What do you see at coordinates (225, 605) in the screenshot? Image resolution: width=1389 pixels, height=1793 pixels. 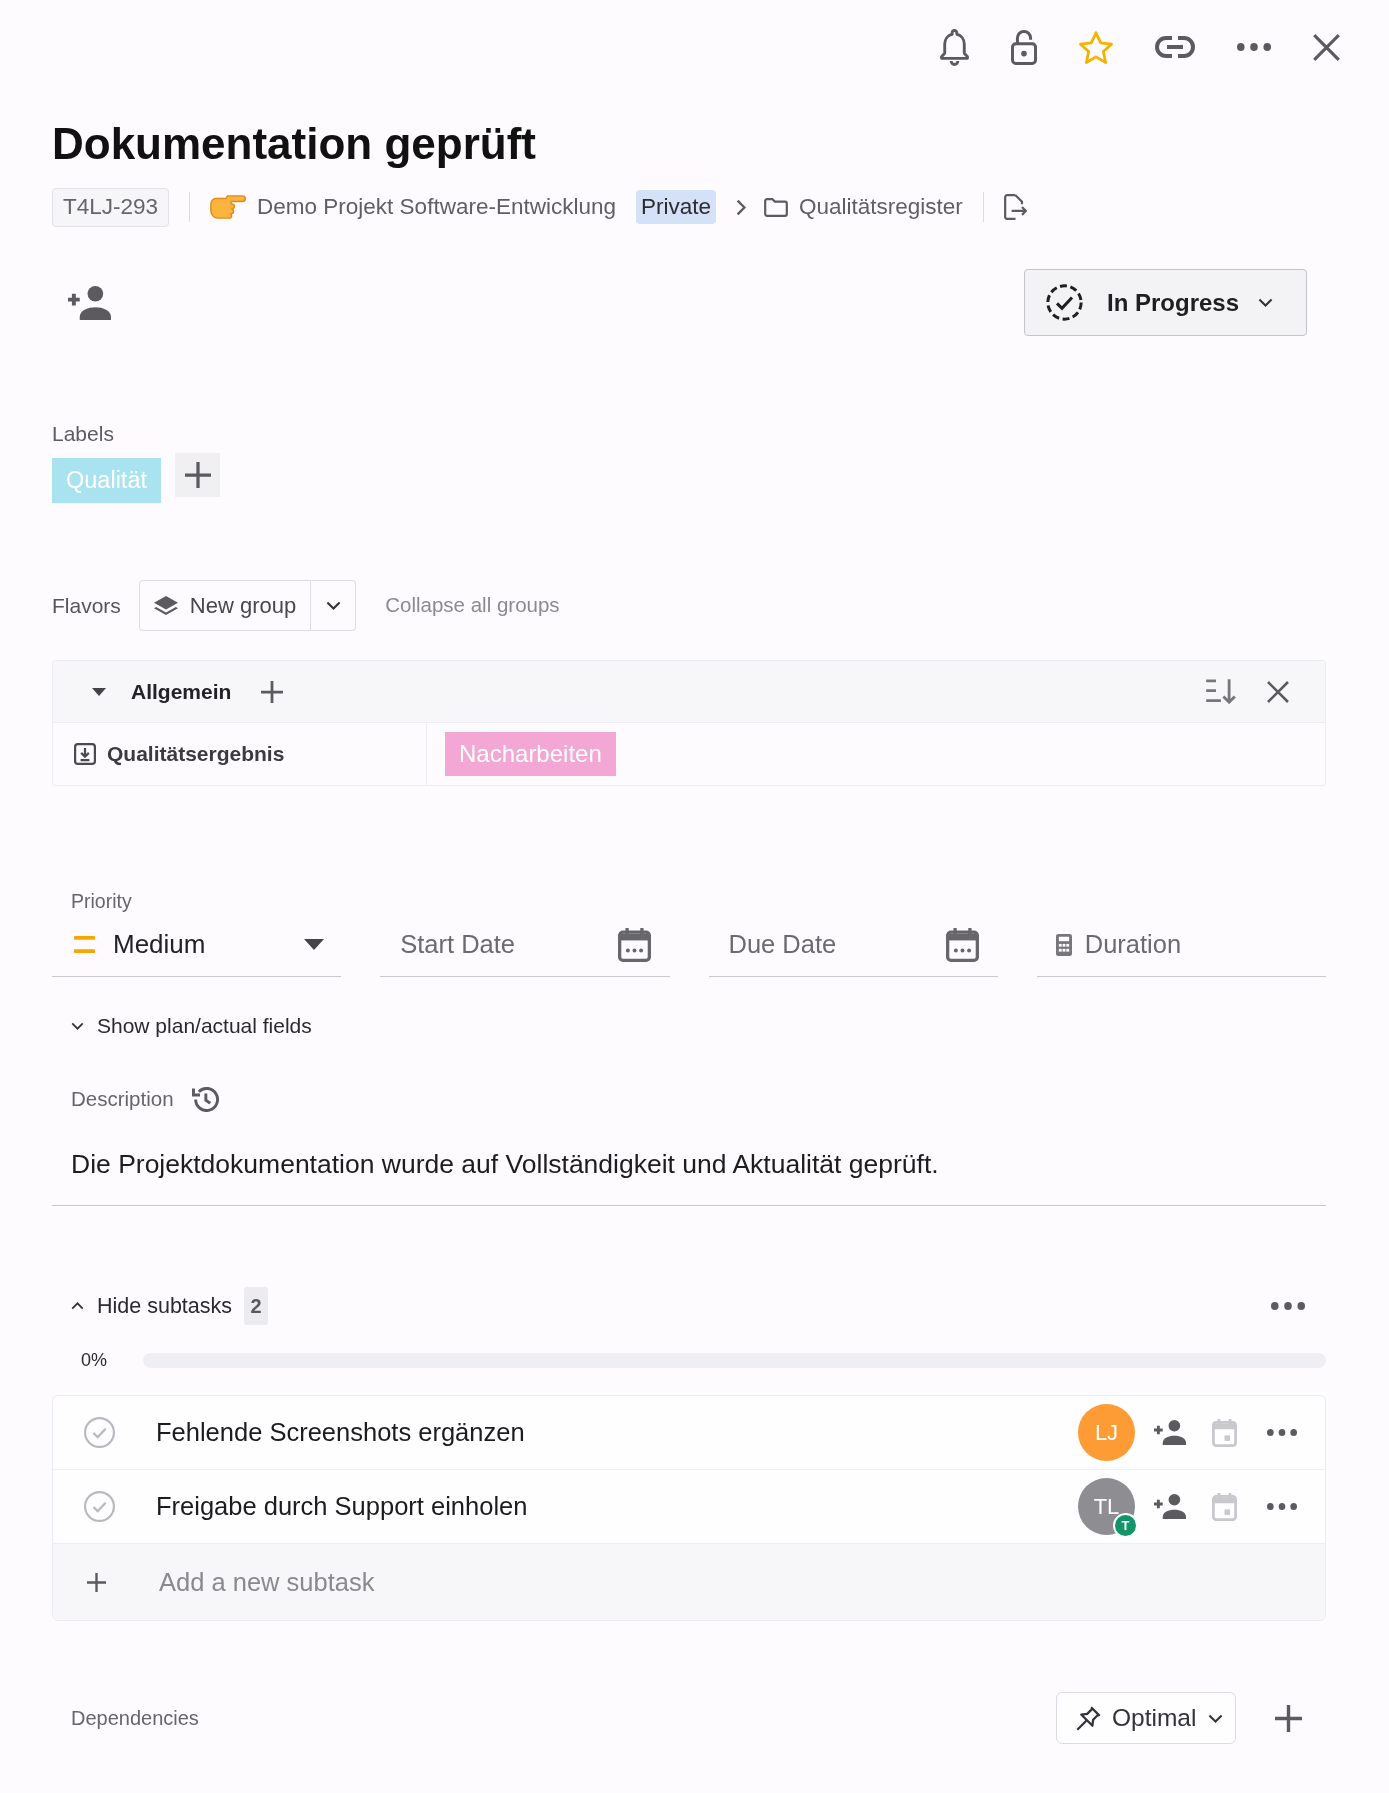 I see `new-group-button: New group` at bounding box center [225, 605].